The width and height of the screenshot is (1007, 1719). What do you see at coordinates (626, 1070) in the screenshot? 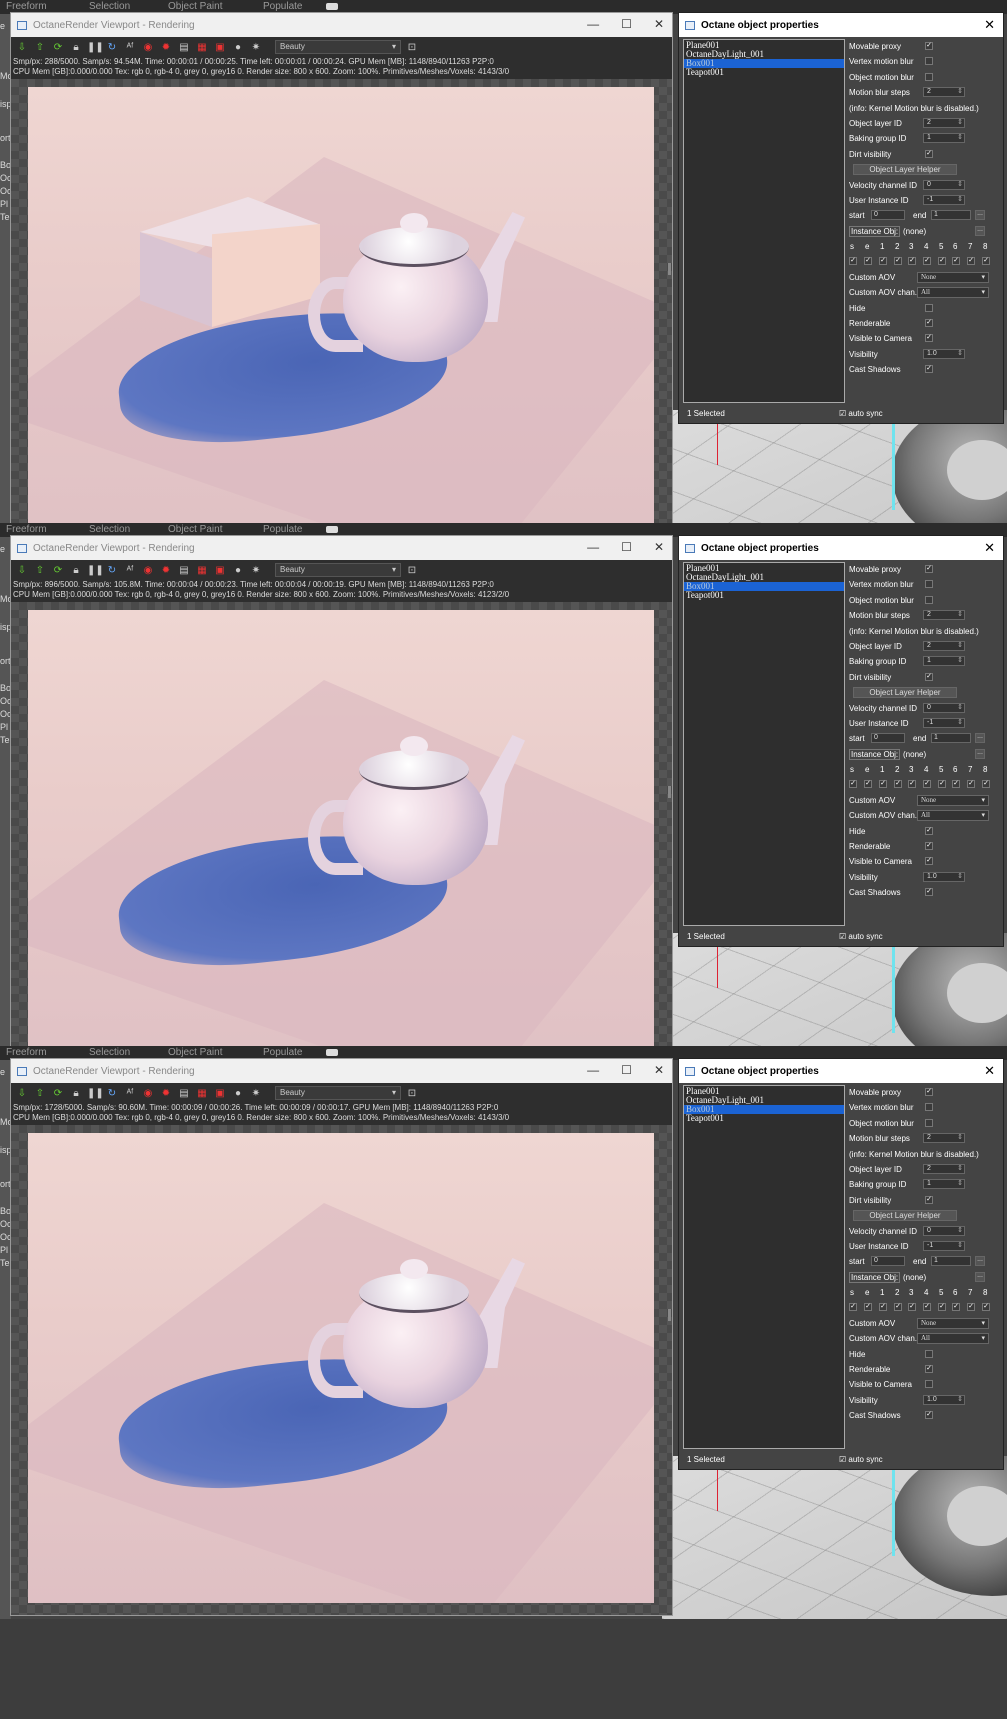
I see `maximize-icon: ☐` at bounding box center [626, 1070].